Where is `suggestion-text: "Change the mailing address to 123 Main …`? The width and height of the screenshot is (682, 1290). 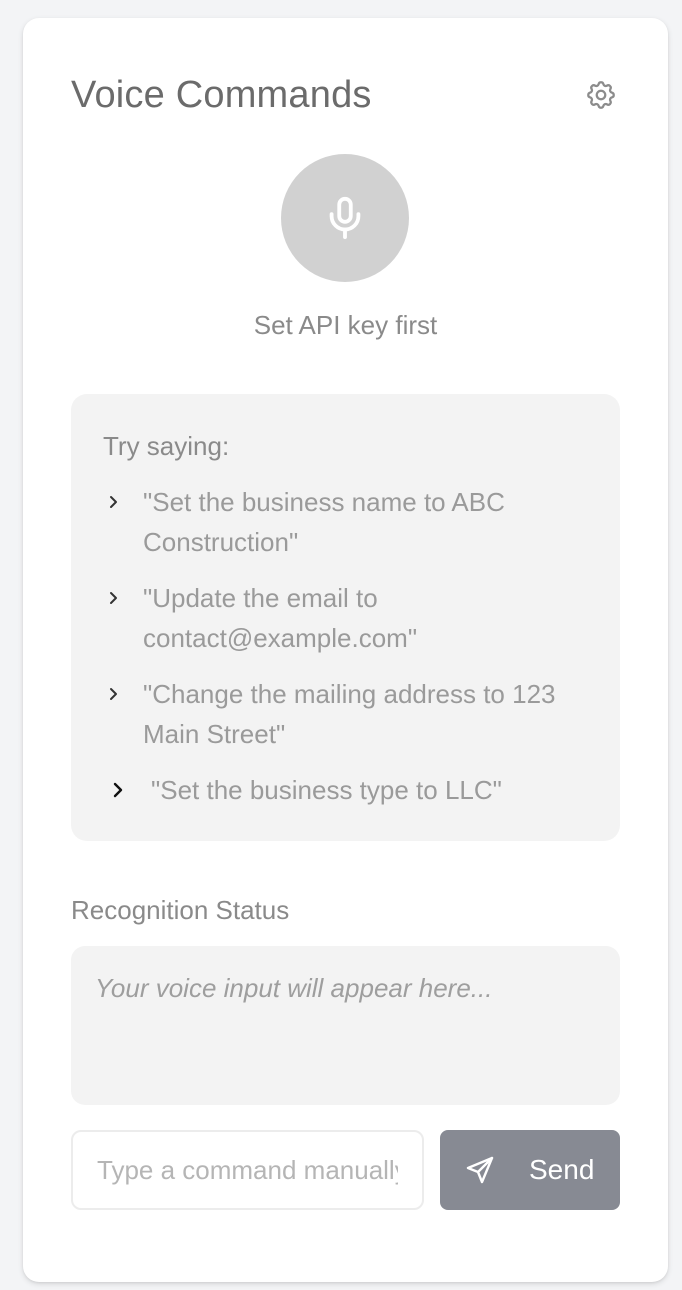
suggestion-text: "Change the mailing address to 123 Main … is located at coordinates (349, 714).